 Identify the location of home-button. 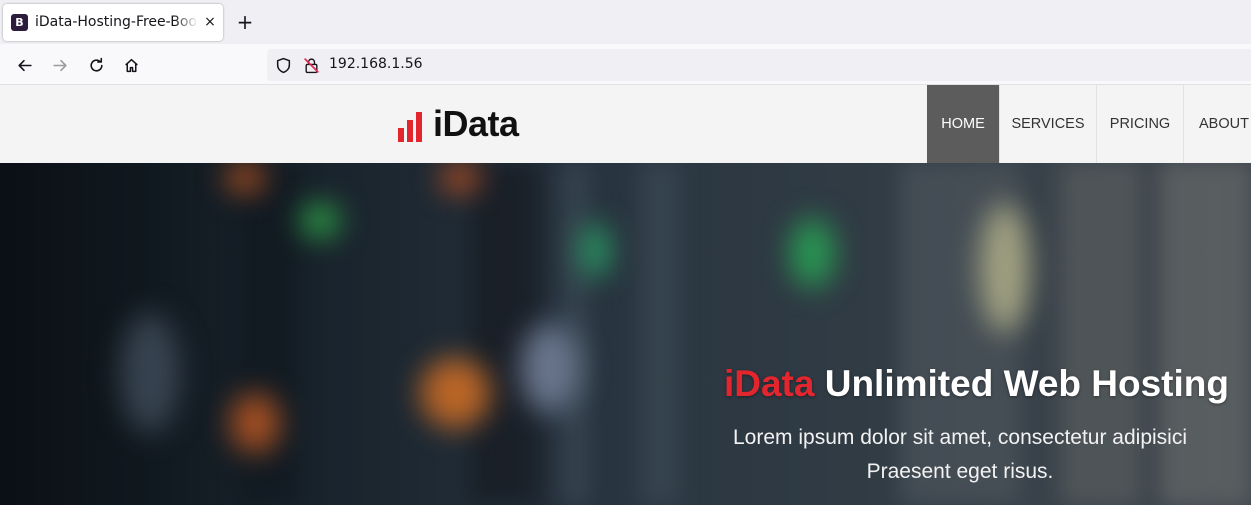
(131, 65).